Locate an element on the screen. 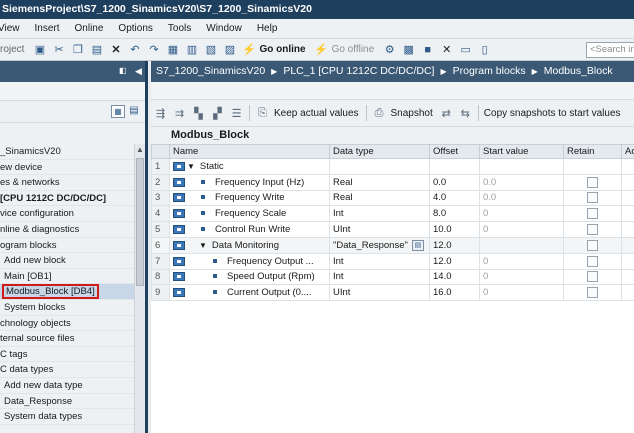  undo-icon: ↶ is located at coordinates (134, 49).